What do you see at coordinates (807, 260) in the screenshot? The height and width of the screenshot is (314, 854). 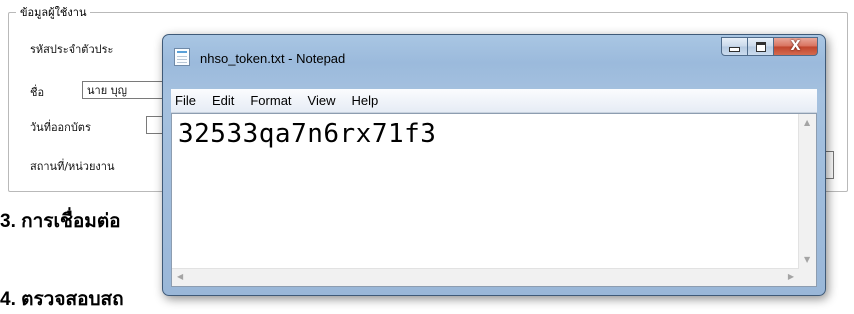 I see `scroll-down-icon: ▼` at bounding box center [807, 260].